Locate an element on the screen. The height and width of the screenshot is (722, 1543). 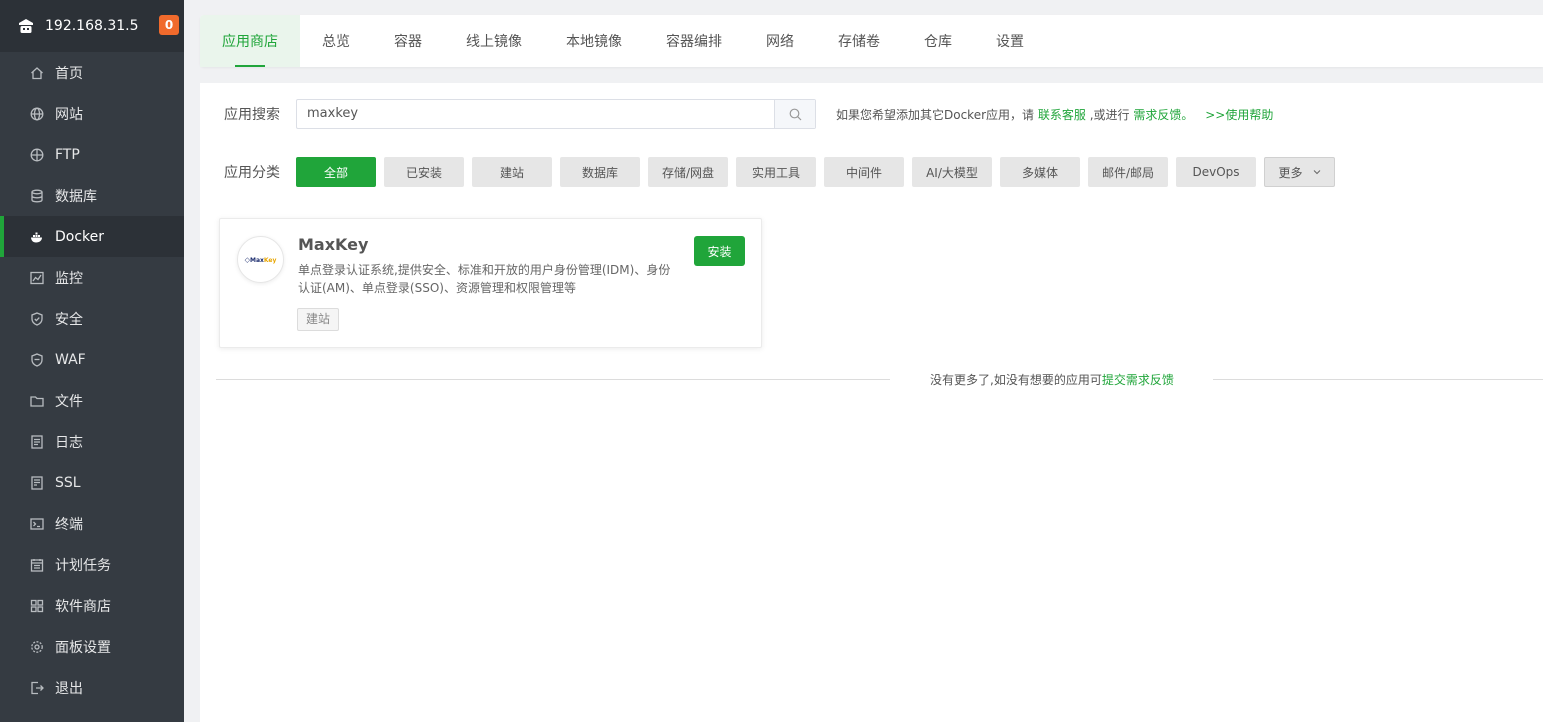
feedback-link: 需求反馈。 is located at coordinates (1163, 115).